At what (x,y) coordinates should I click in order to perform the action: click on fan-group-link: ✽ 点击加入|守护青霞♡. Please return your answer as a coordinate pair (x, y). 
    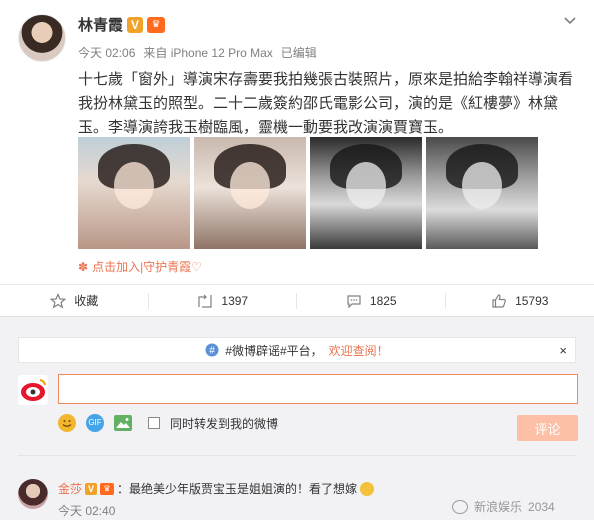
    Looking at the image, I should click on (140, 266).